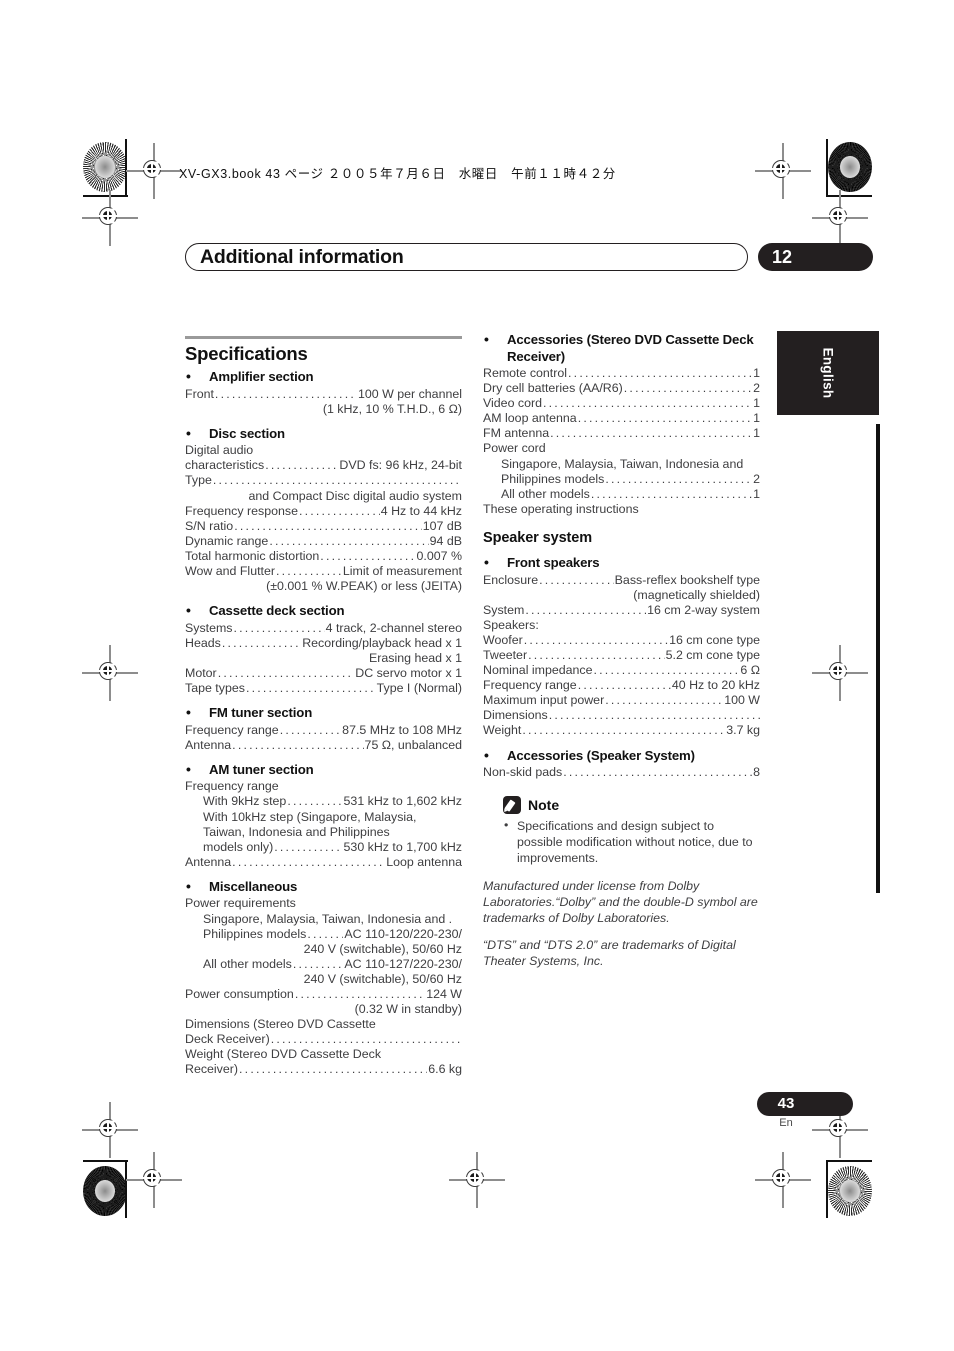 The height and width of the screenshot is (1351, 954). What do you see at coordinates (421, 510) in the screenshot?
I see `spec-value: 4 Hz to 44 kHz` at bounding box center [421, 510].